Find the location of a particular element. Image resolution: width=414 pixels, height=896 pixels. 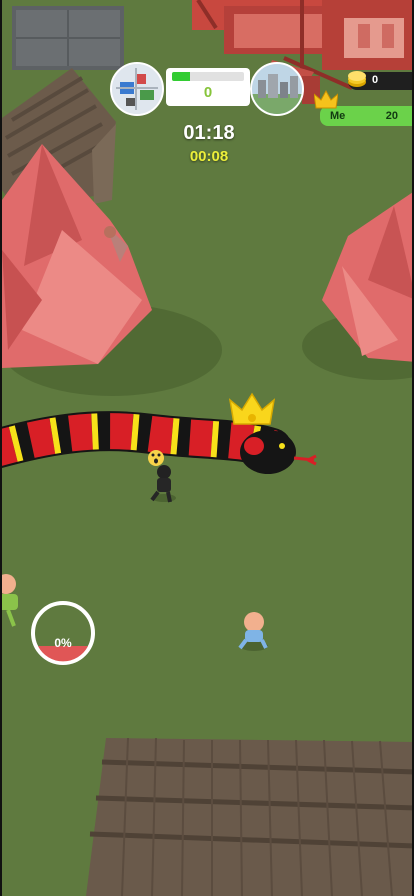

grey-building is located at coordinates (68, 38).